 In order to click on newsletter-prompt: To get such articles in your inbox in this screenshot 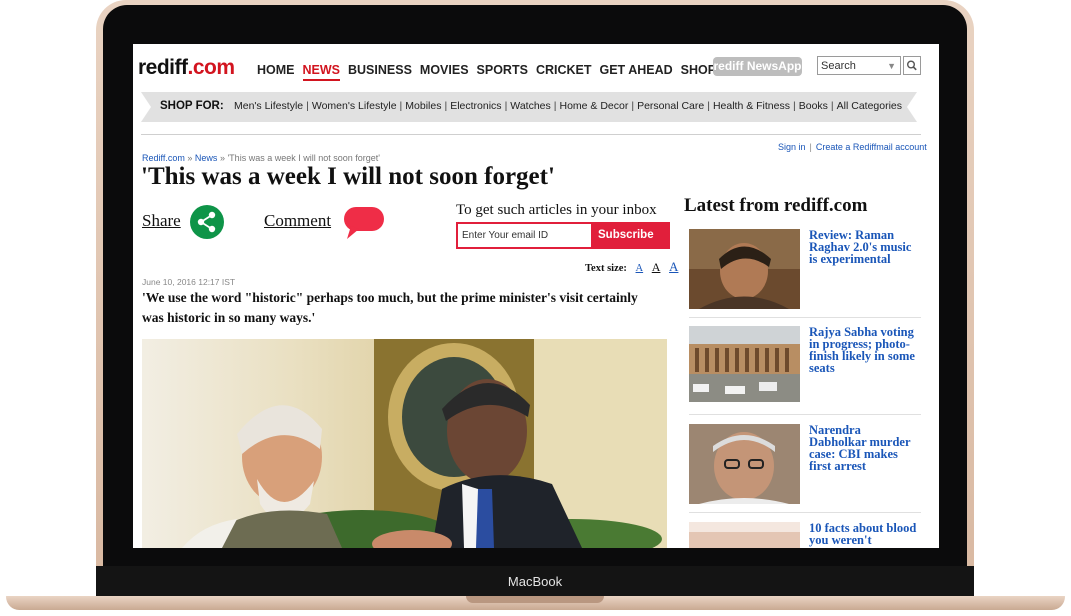, I will do `click(556, 210)`.